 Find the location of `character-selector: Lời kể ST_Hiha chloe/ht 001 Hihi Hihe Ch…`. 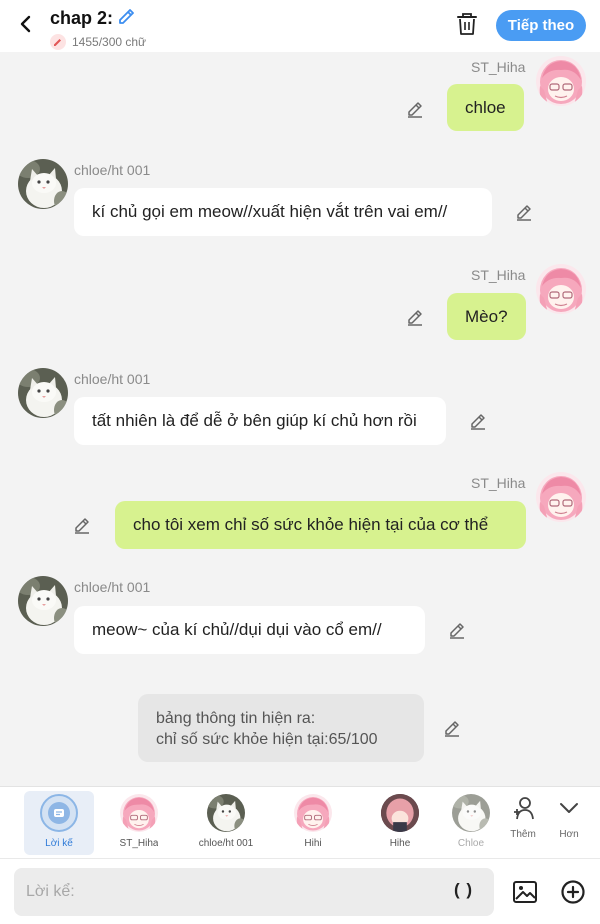

character-selector: Lời kể ST_Hiha chloe/ht 001 Hihi Hihe Ch… is located at coordinates (300, 822).